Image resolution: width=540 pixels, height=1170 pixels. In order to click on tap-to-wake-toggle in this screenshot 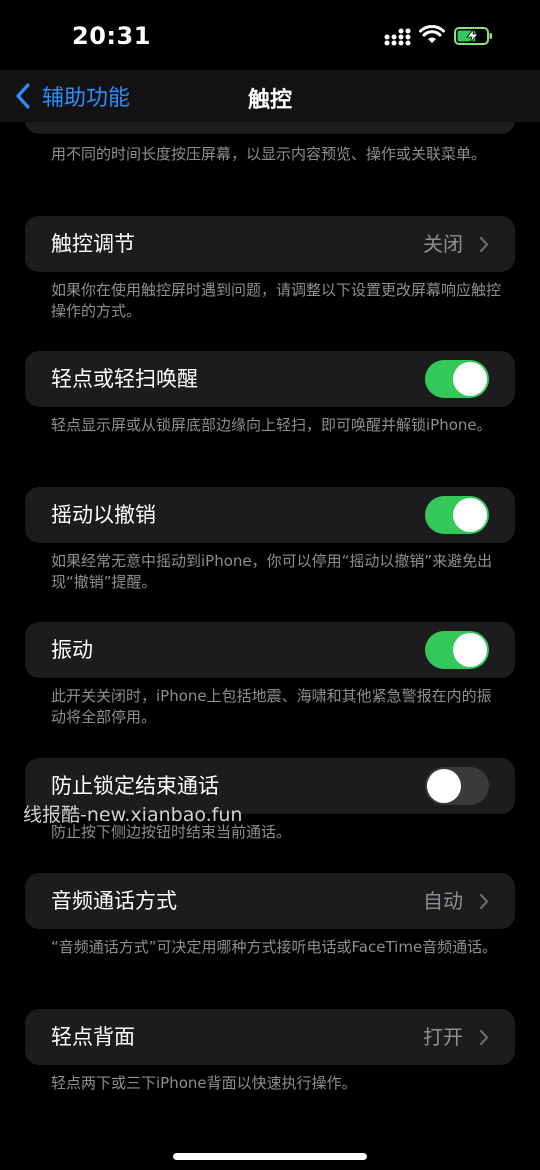, I will do `click(457, 379)`.